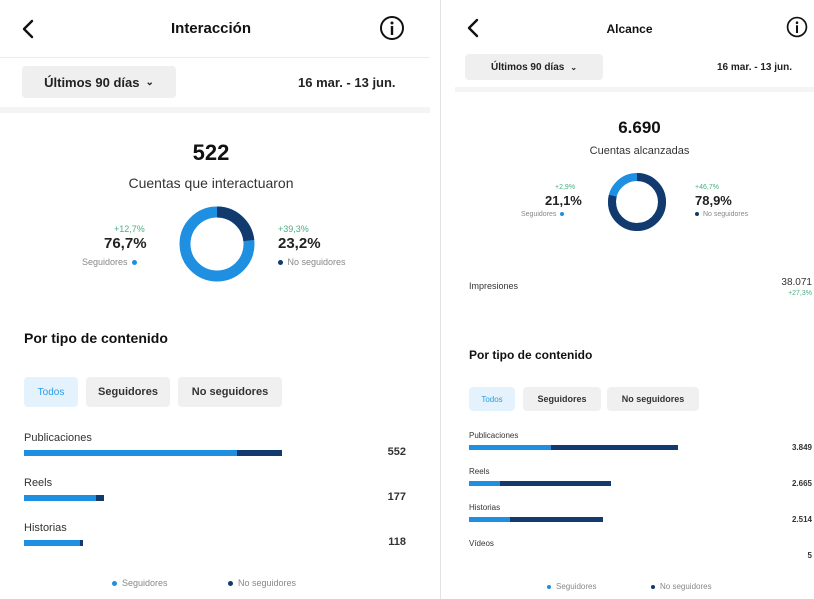  Describe the element at coordinates (211, 28) in the screenshot. I see `page-title: Interacción` at that location.